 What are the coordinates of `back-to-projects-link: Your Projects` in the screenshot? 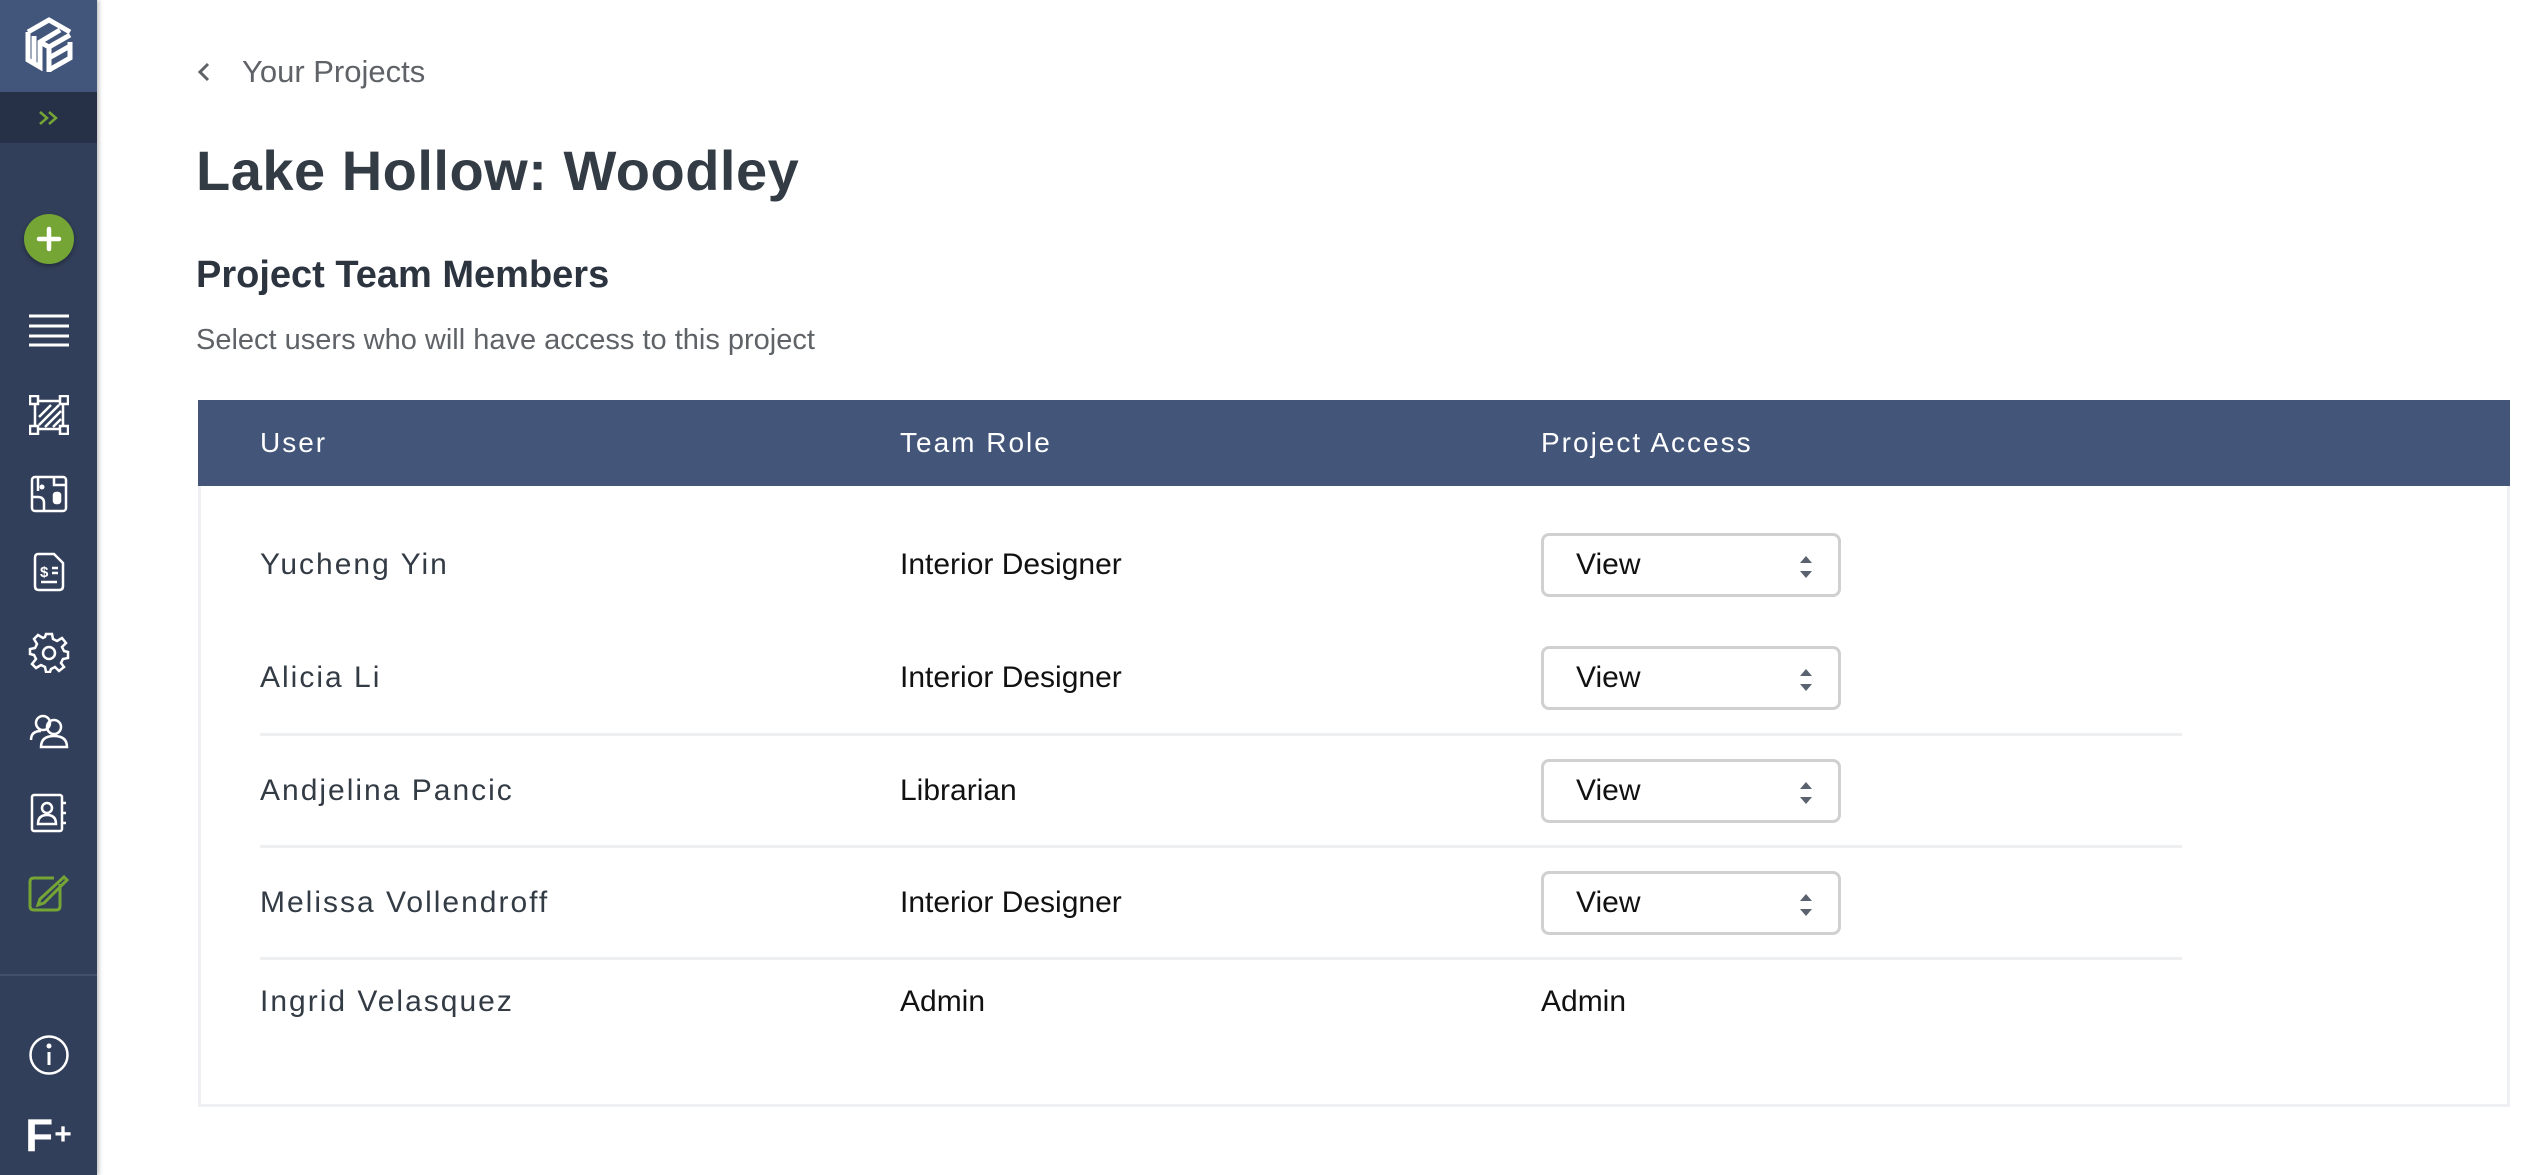 It's located at (310, 72).